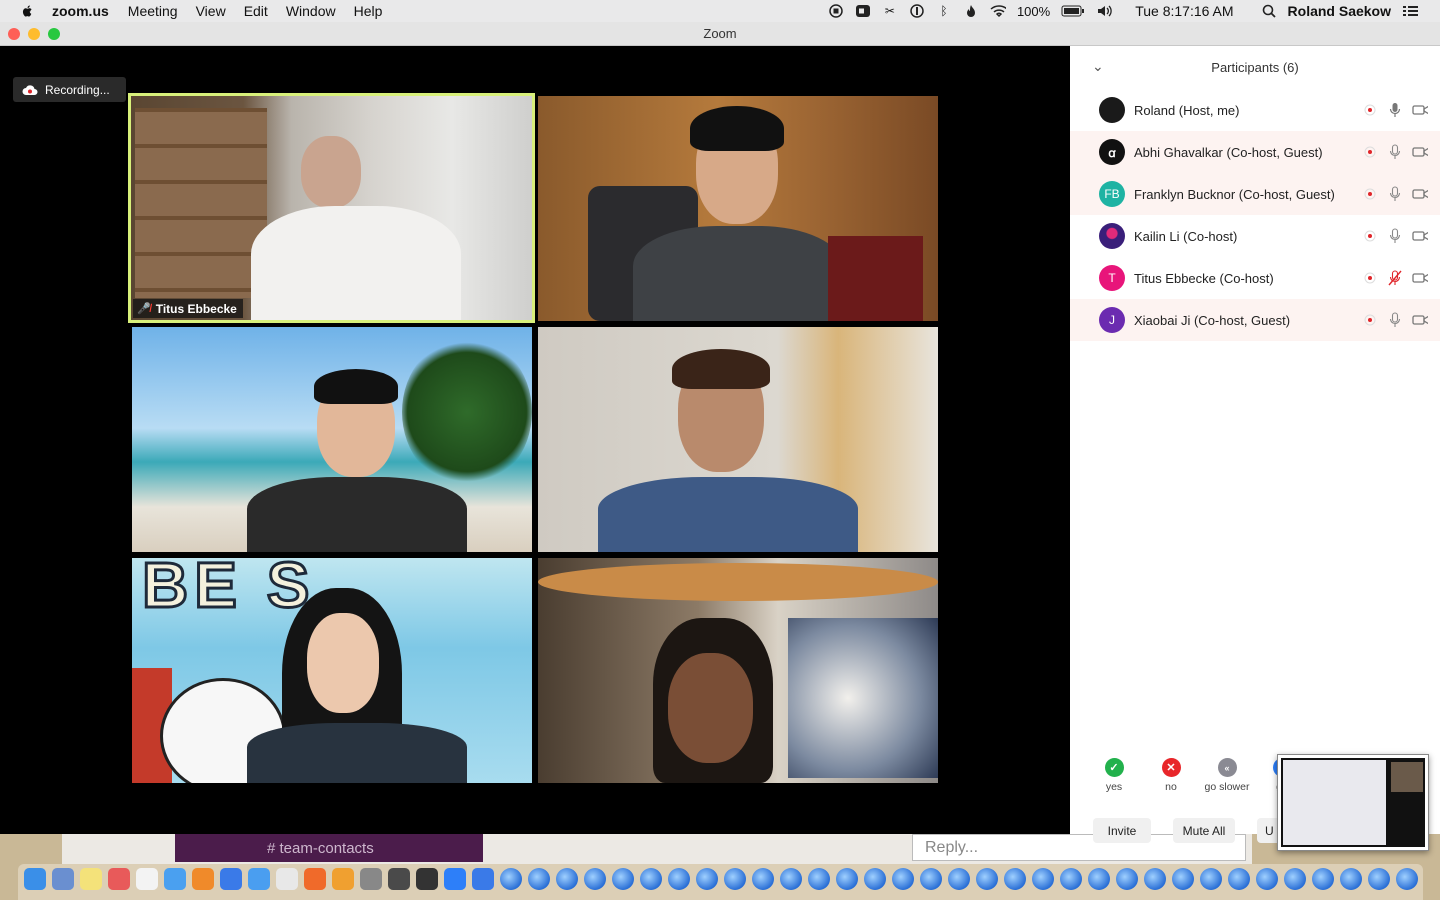 Image resolution: width=1440 pixels, height=900 pixels. What do you see at coordinates (836, 11) in the screenshot?
I see `record-status-icon` at bounding box center [836, 11].